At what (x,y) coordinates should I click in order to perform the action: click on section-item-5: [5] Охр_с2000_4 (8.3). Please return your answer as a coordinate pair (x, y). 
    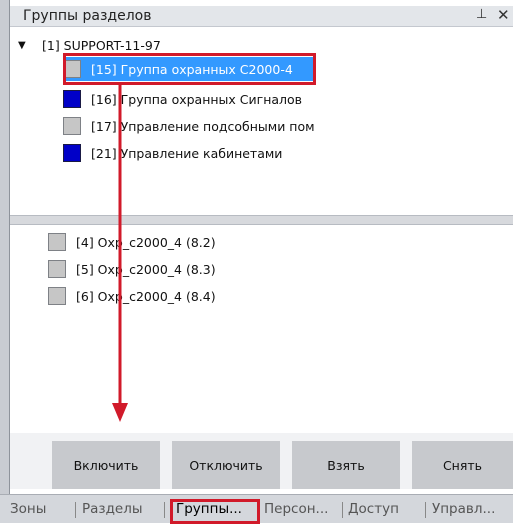
    Looking at the image, I should click on (132, 269).